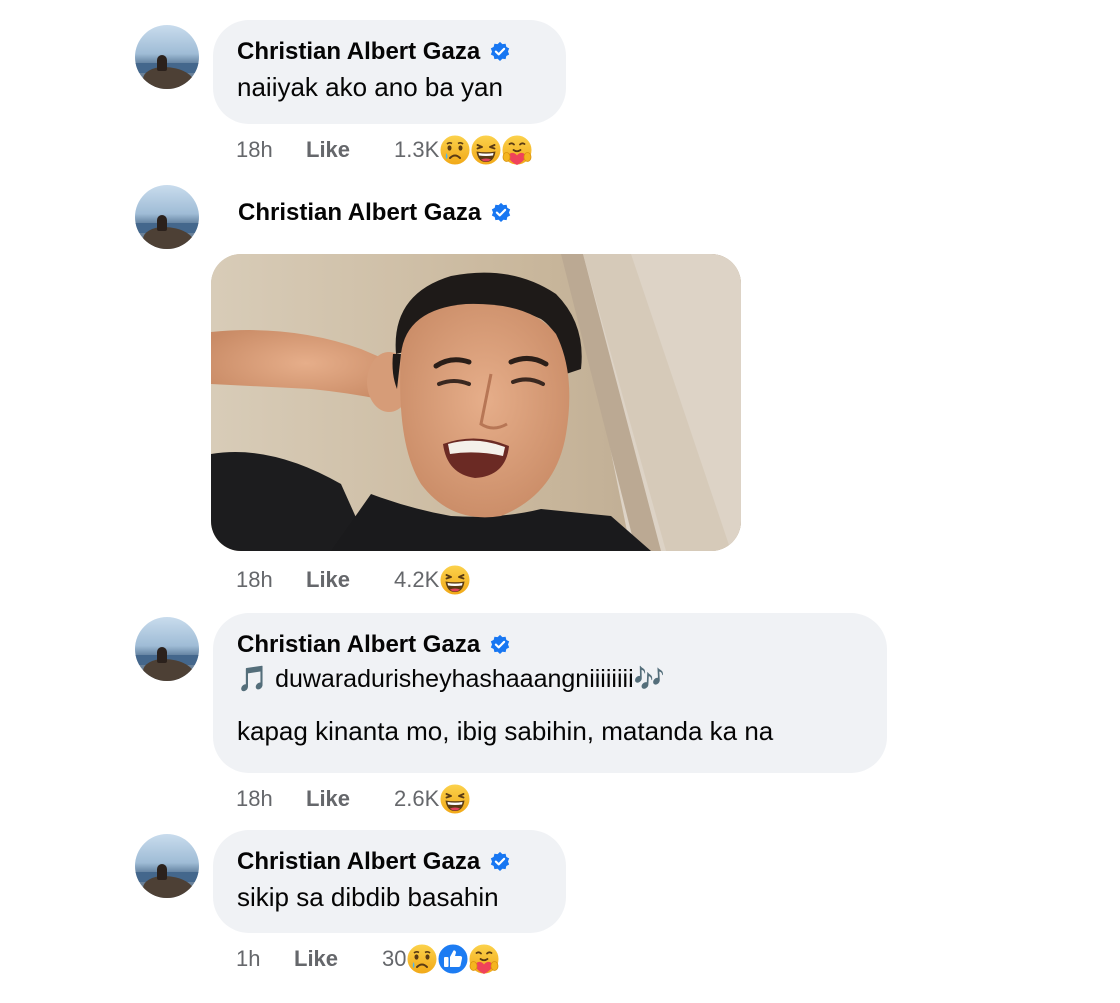 The height and width of the screenshot is (1003, 1120). I want to click on comment-2-meta: 18h Like 4.2K, so click(354, 580).